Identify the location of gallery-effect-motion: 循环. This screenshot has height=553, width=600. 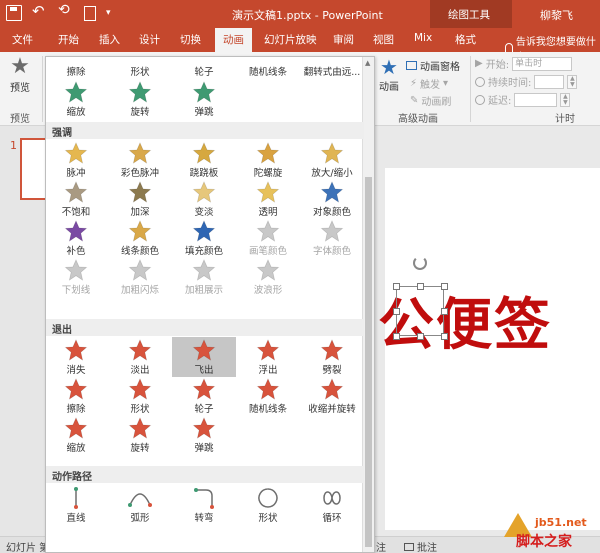
(332, 505).